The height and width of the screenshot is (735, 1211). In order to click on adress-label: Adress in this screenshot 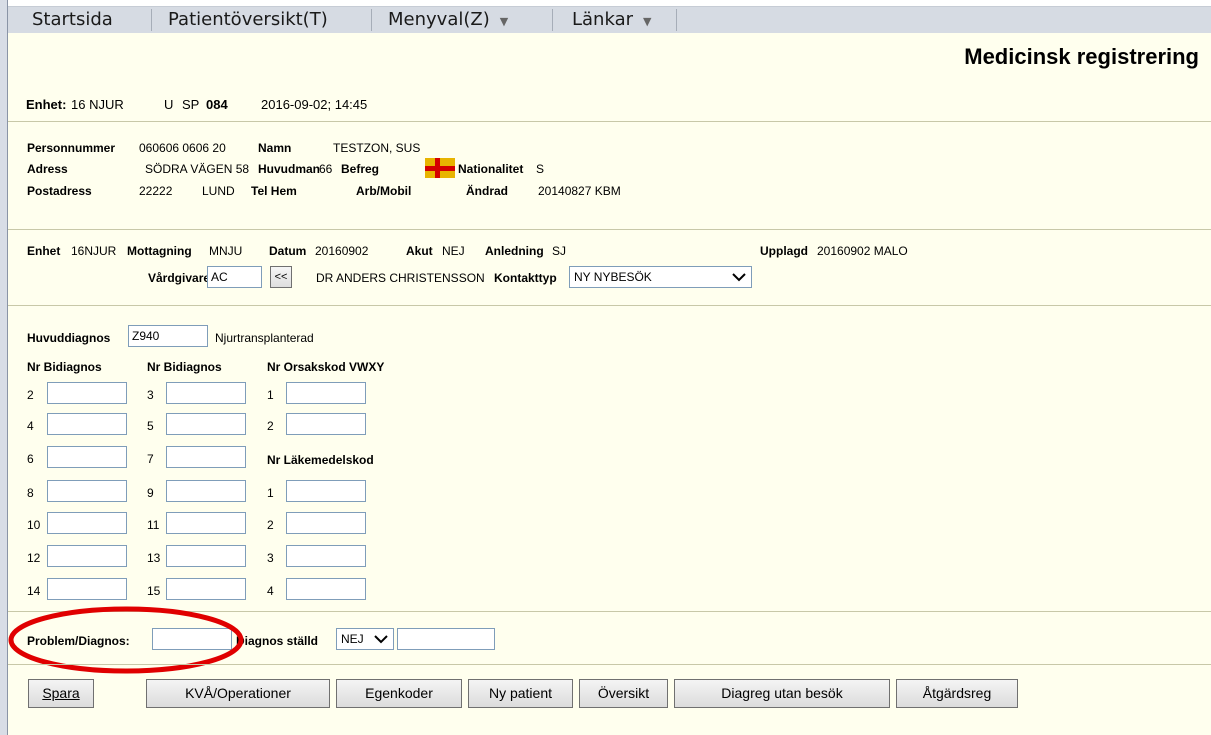, I will do `click(47, 169)`.